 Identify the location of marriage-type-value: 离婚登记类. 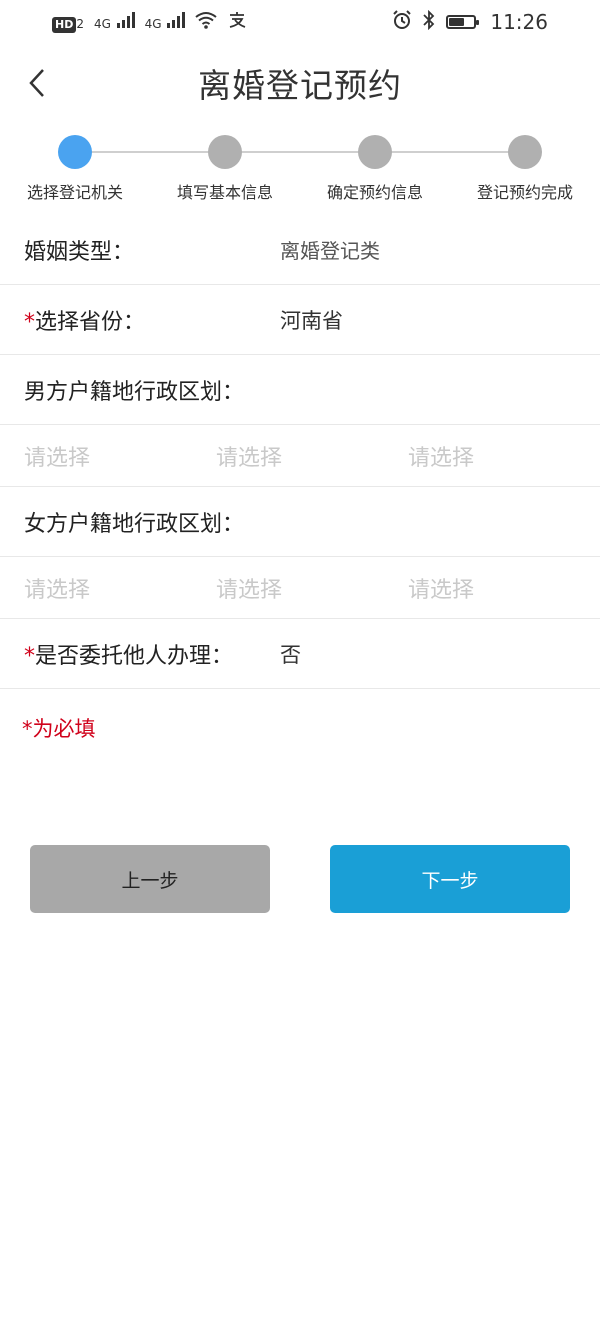
(330, 251).